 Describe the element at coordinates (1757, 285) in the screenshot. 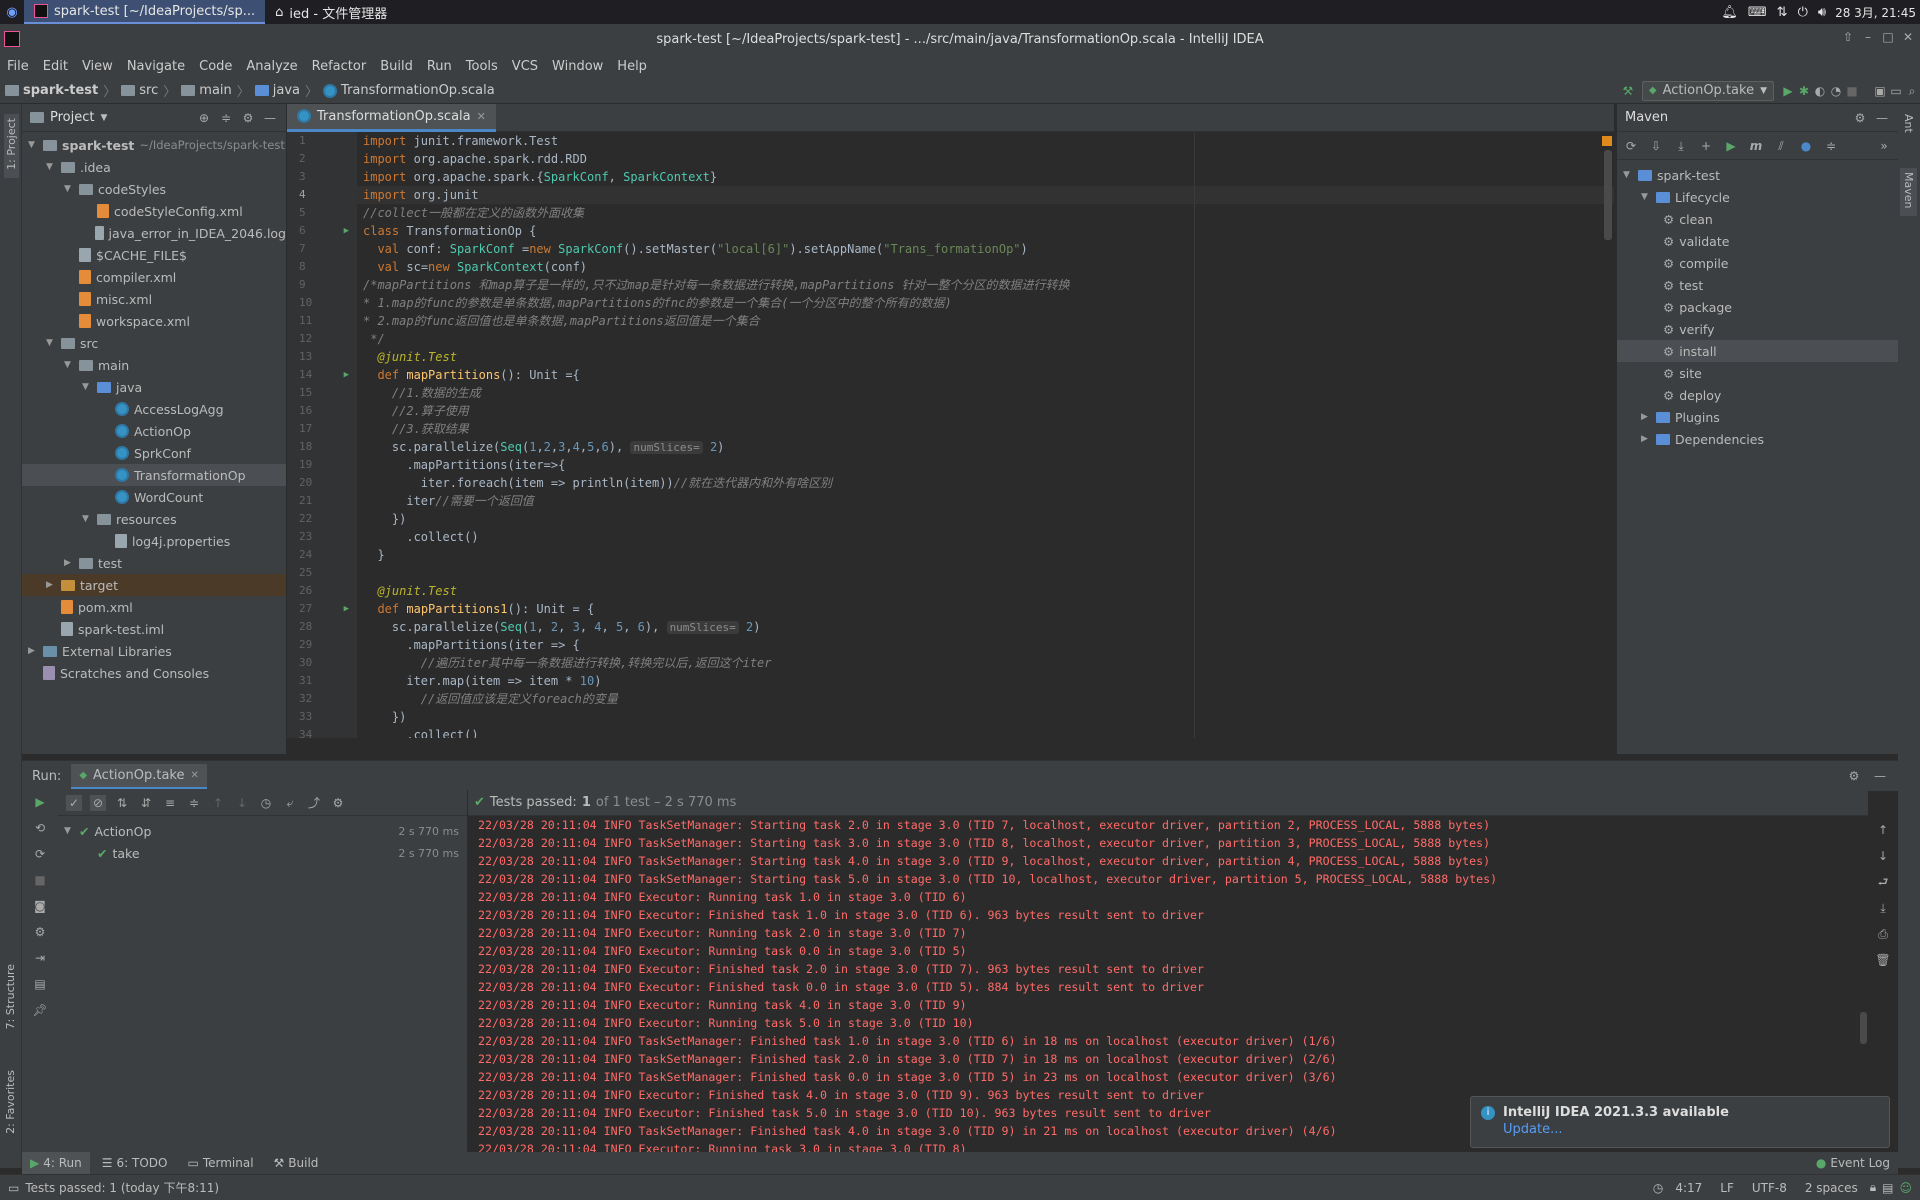

I see `maven-goal-test: ⚙ test` at that location.